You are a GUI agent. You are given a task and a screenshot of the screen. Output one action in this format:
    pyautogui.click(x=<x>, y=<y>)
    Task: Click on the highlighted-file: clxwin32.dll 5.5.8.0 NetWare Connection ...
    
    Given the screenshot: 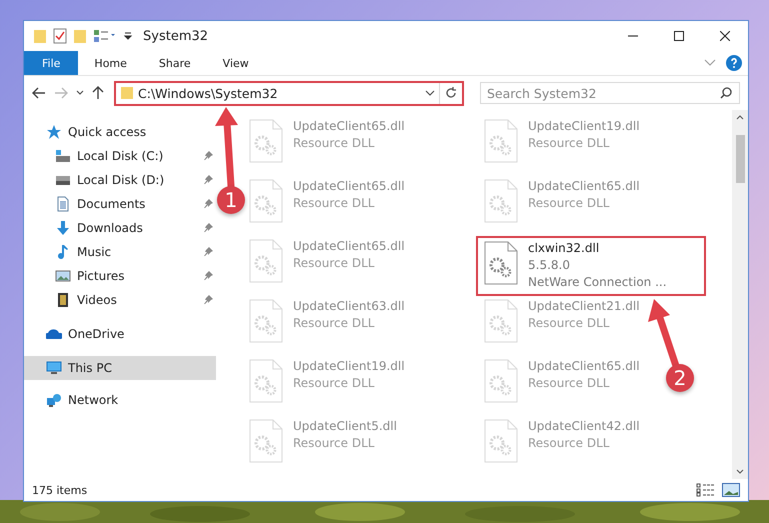 What is the action you would take?
    pyautogui.click(x=591, y=266)
    